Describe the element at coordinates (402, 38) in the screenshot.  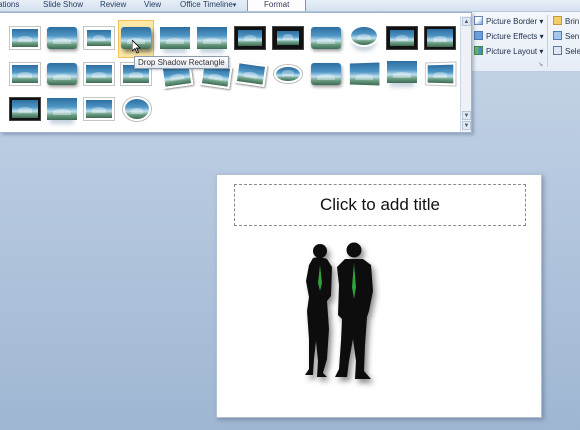
I see `picture-style-metal-frame` at that location.